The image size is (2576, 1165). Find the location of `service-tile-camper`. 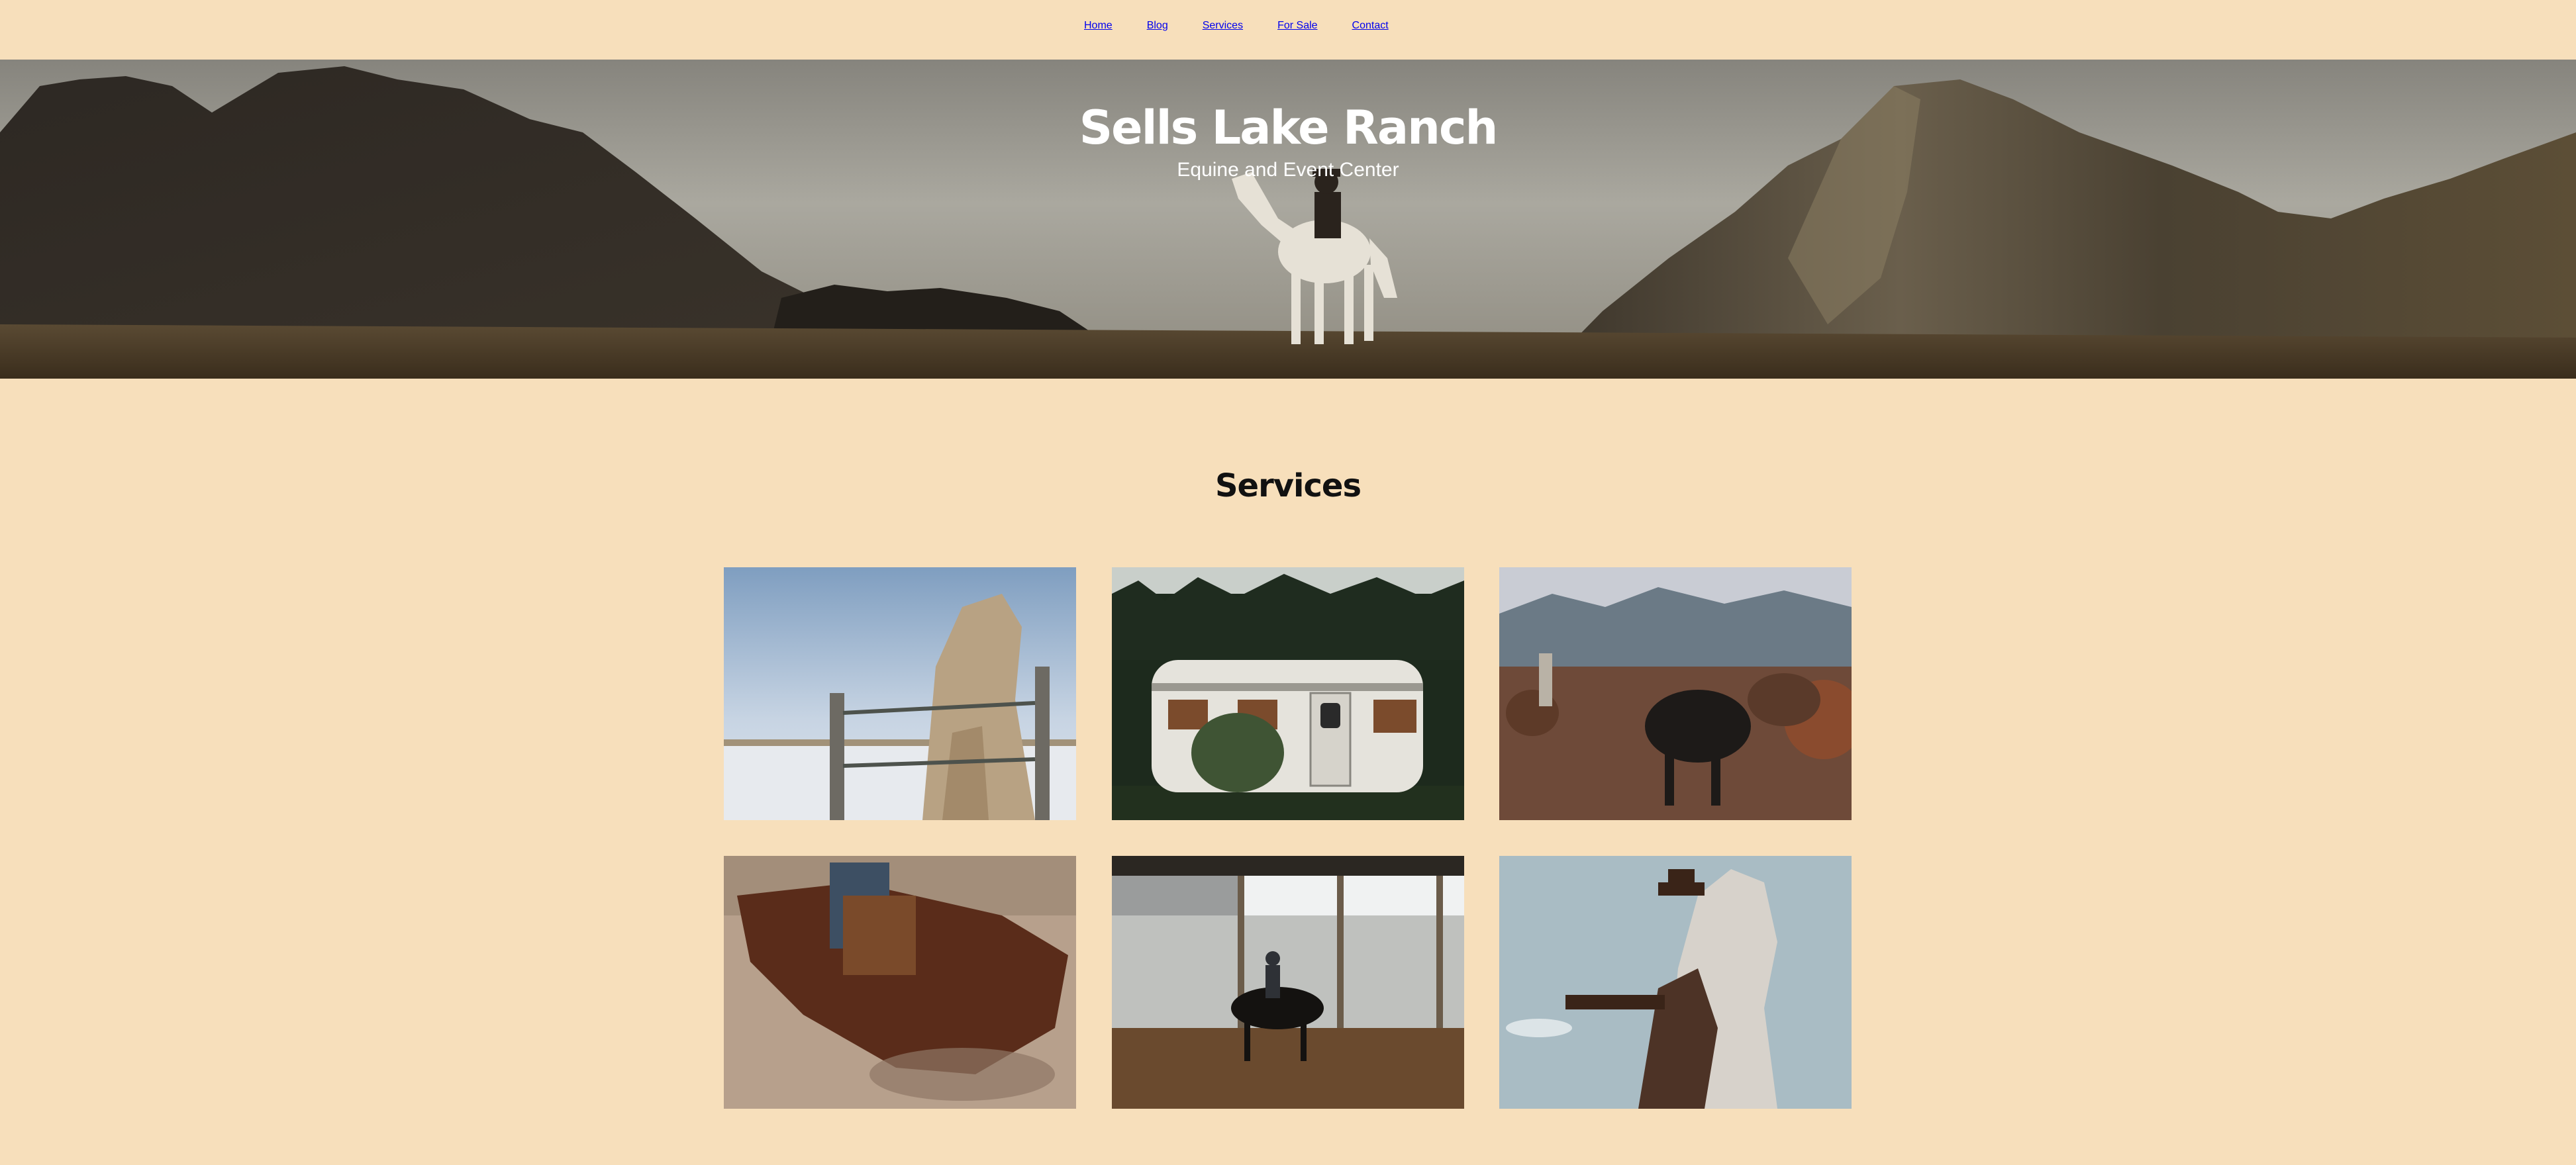

service-tile-camper is located at coordinates (1288, 694).